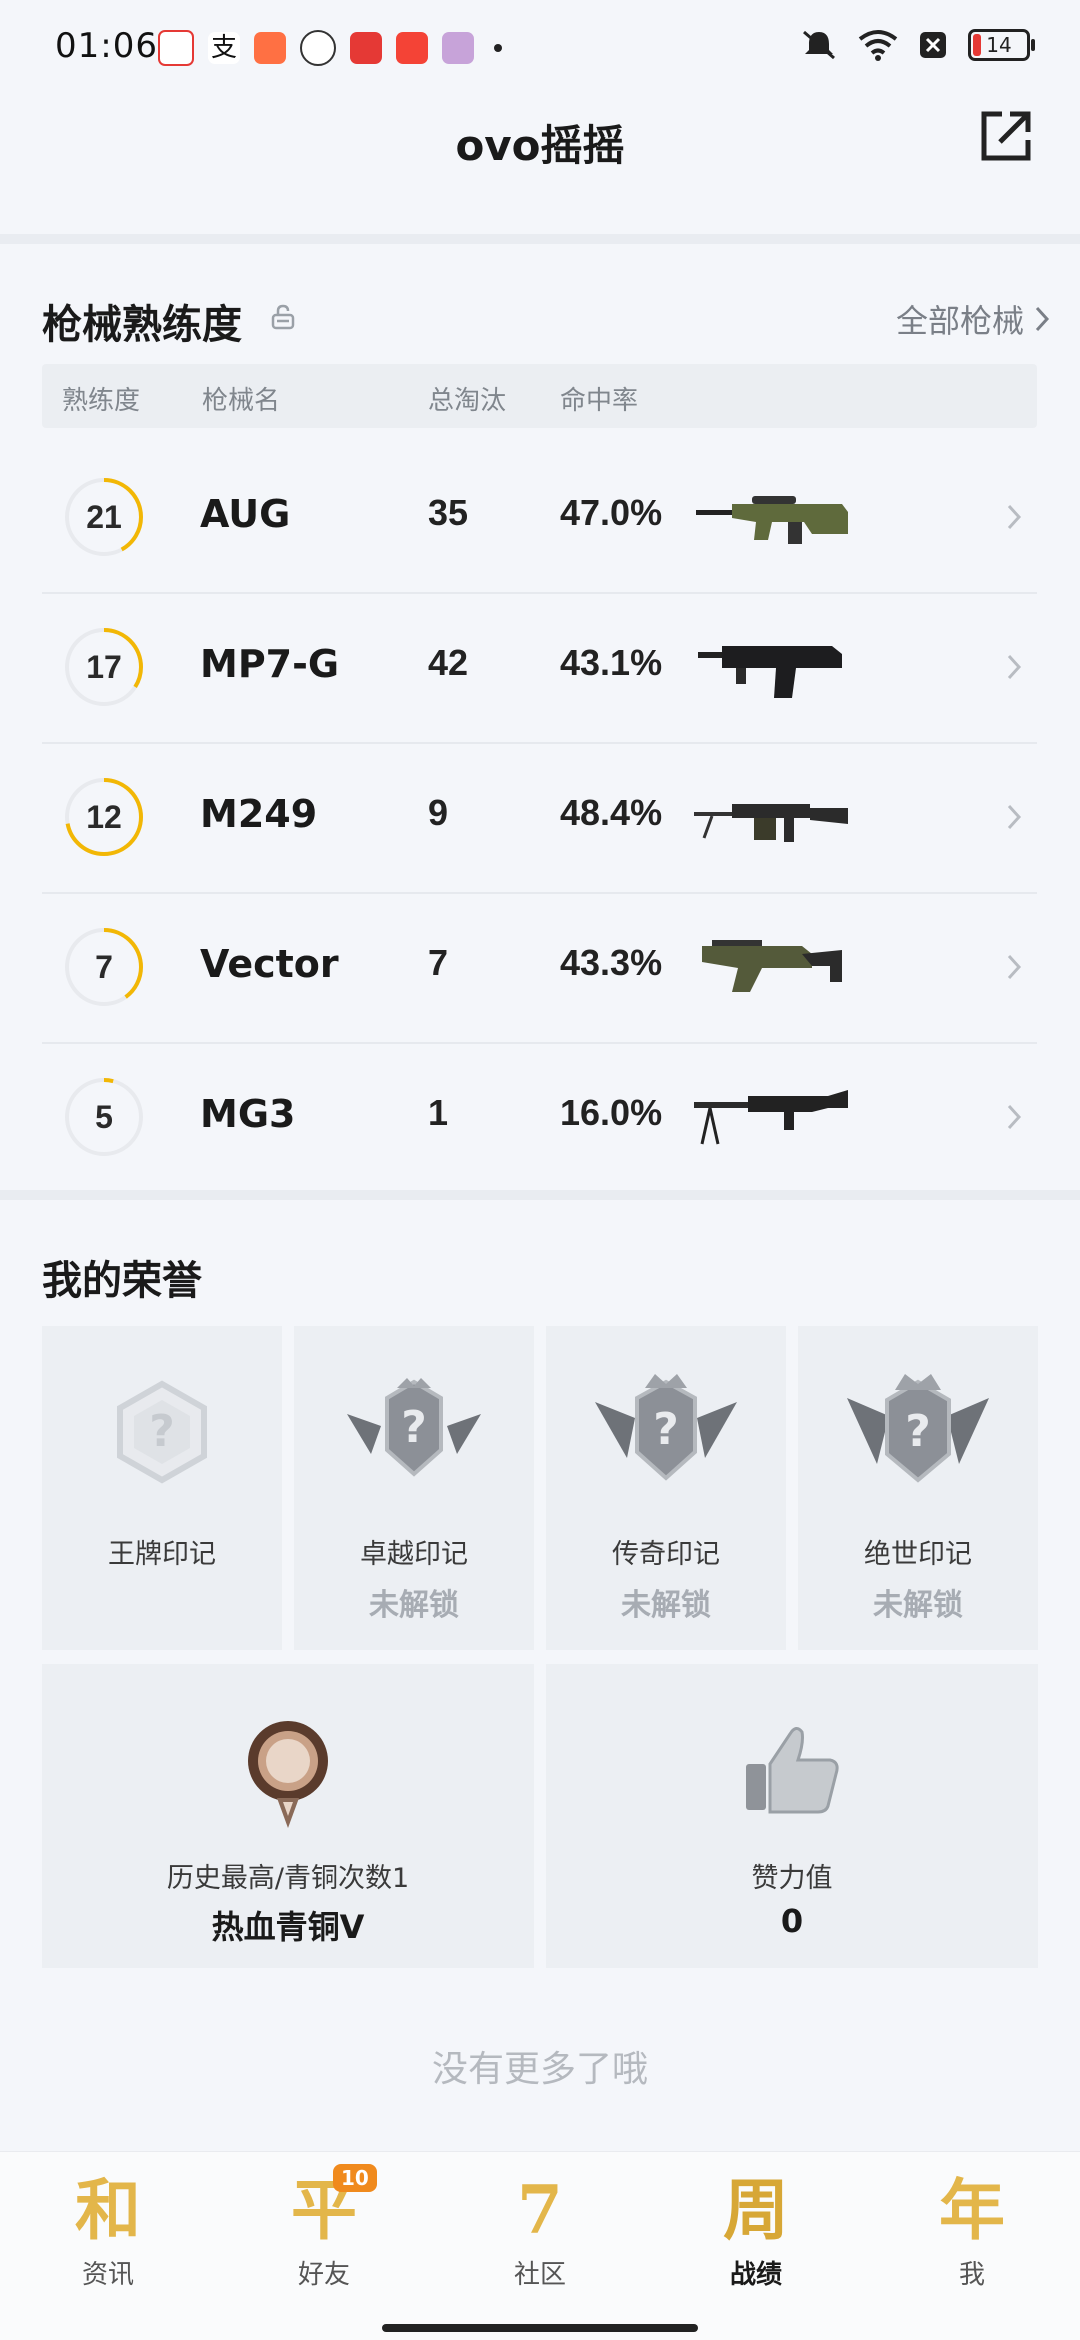 The width and height of the screenshot is (1080, 2340). Describe the element at coordinates (540, 2210) in the screenshot. I see `community-tab-icon: 7` at that location.